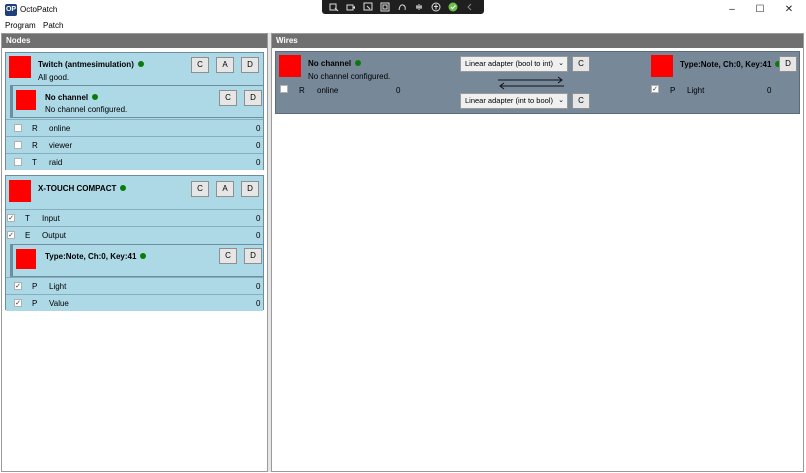 The height and width of the screenshot is (473, 806). Describe the element at coordinates (769, 90) in the screenshot. I see `wire-target-row-value: 0` at that location.